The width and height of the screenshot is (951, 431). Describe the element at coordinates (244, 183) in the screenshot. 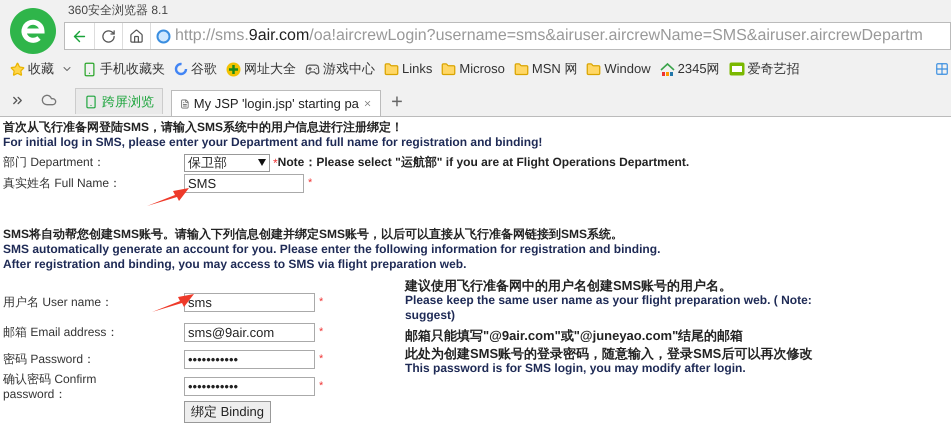

I see `input-field: SMS` at that location.